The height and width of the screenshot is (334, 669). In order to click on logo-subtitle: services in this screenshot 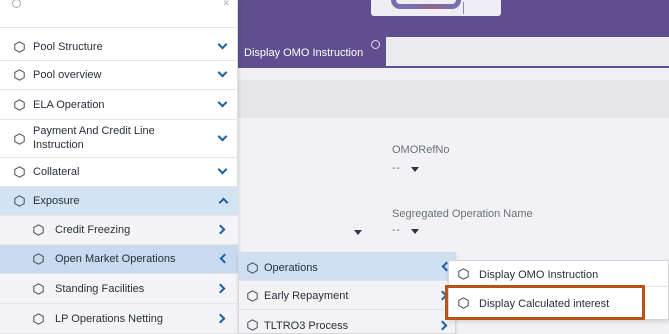, I will do `click(432, 8)`.